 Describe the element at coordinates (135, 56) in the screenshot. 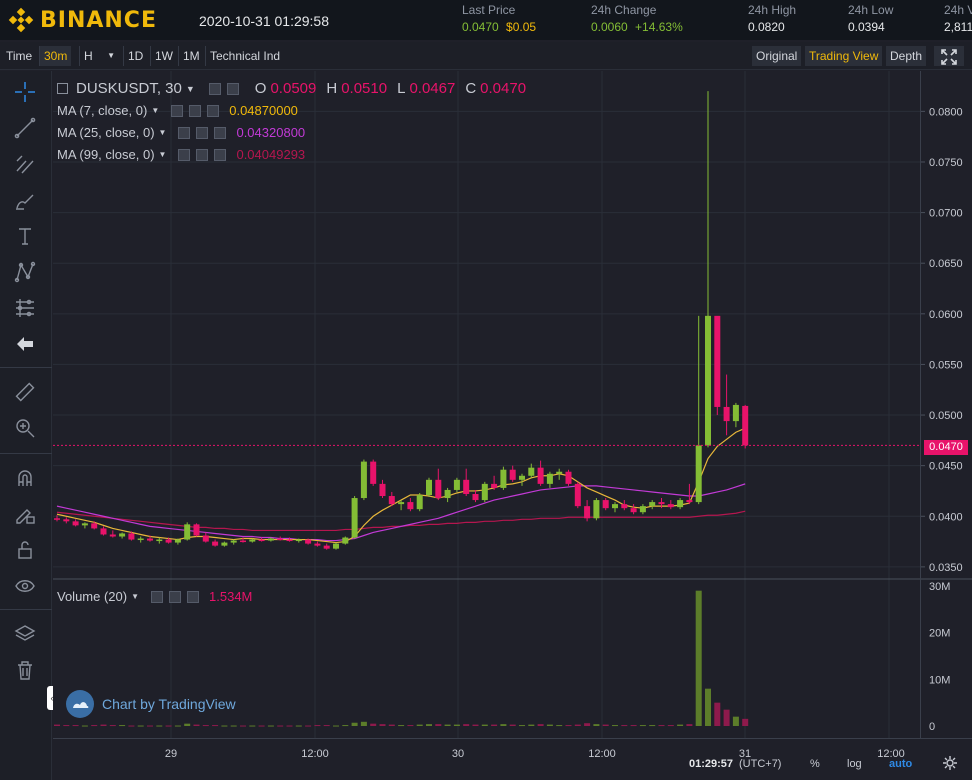

I see `interval-1d-button: 1D` at that location.